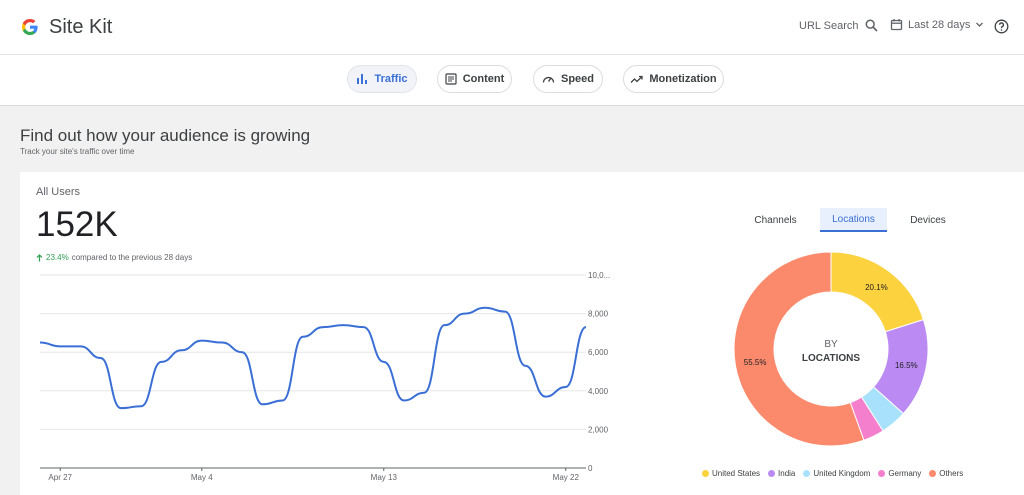  What do you see at coordinates (30, 27) in the screenshot?
I see `google-g-icon` at bounding box center [30, 27].